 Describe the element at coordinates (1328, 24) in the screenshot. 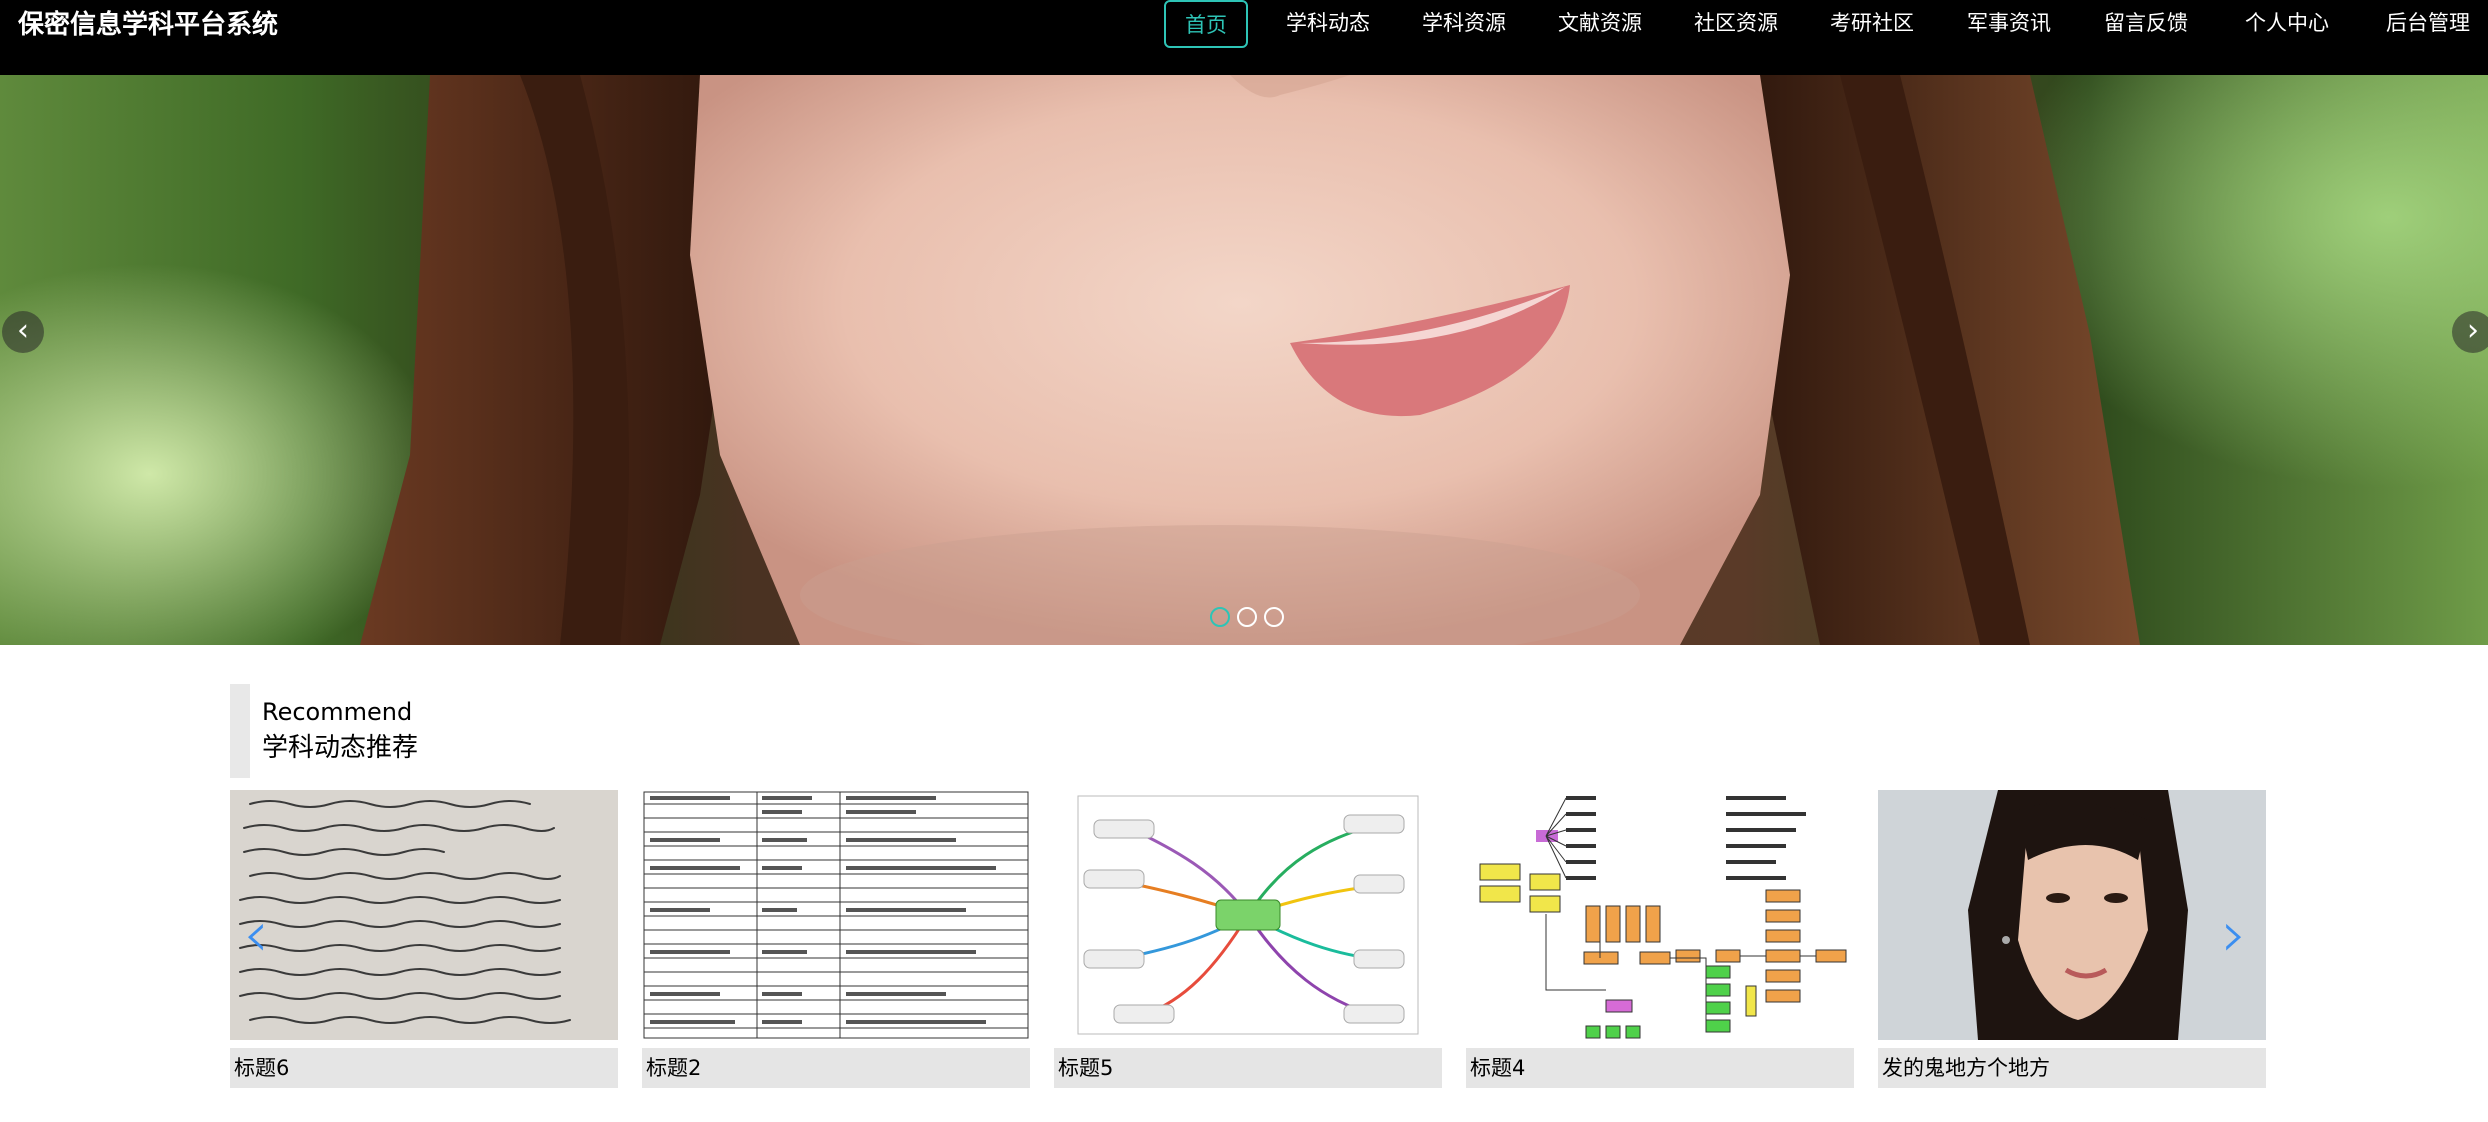

I see `nav-item-subject-news: 学科动态` at that location.